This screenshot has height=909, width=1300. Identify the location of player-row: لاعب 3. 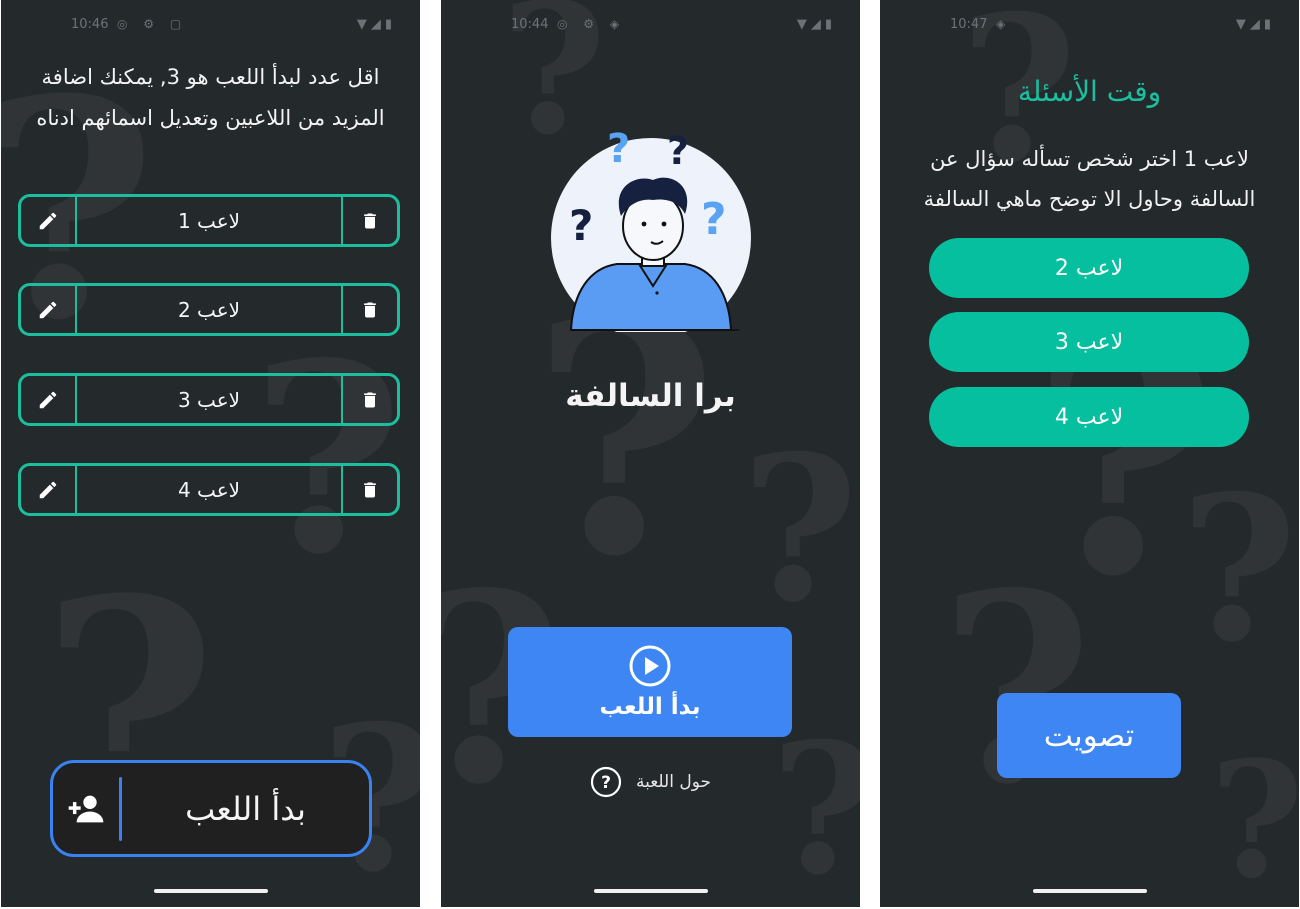
(209, 399).